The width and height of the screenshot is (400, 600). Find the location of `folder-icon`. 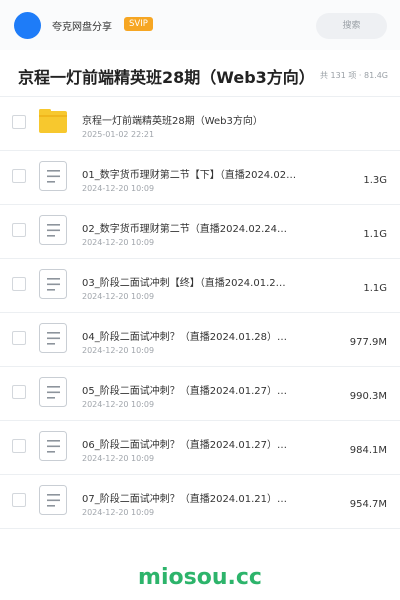

folder-icon is located at coordinates (53, 122).